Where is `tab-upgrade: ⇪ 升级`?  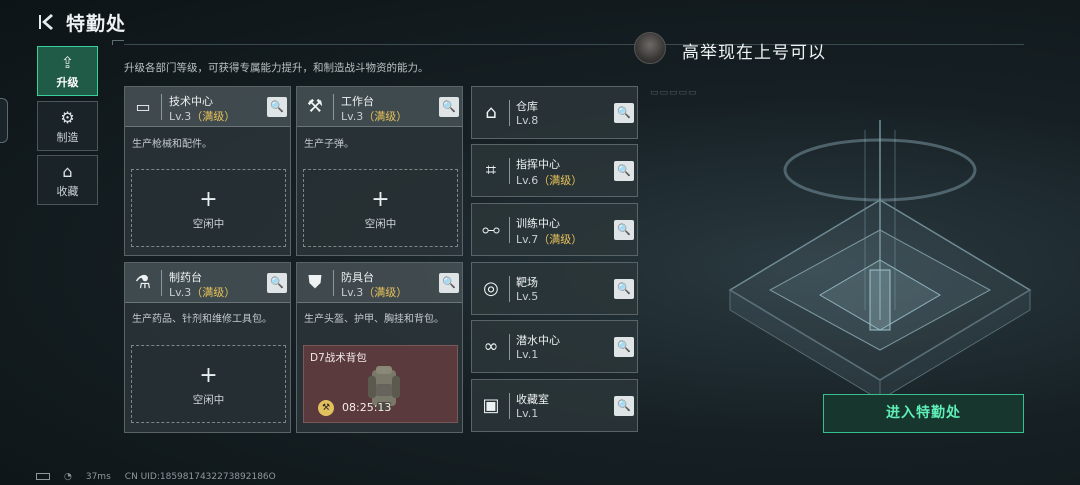 tab-upgrade: ⇪ 升级 is located at coordinates (67, 71).